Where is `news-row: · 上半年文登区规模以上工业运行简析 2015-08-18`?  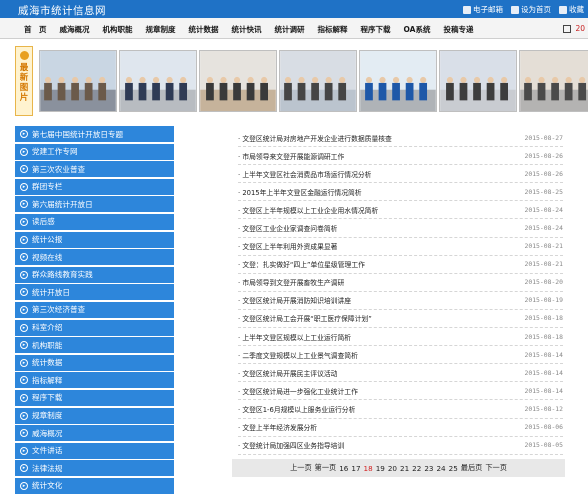 news-row: · 上半年文登区规模以上工业运行简析 2015-08-18 is located at coordinates (400, 337).